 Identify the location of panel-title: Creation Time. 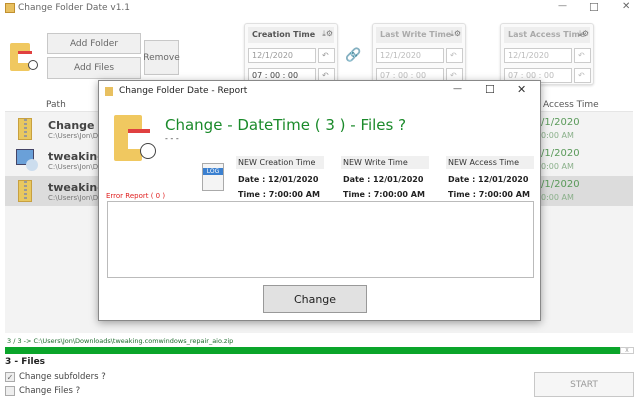
(291, 35).